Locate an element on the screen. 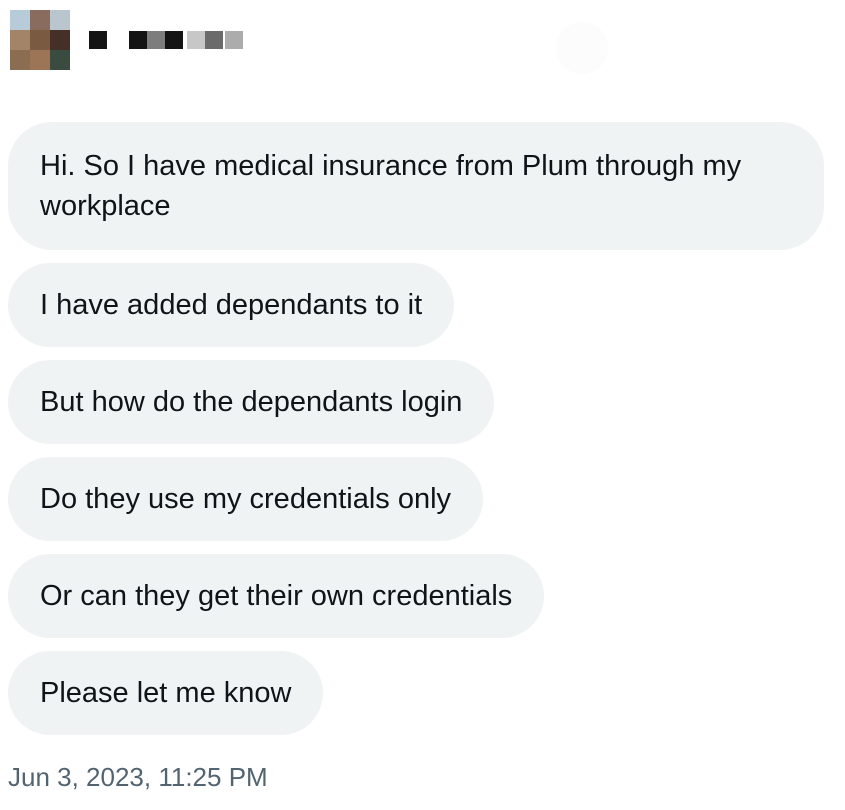 The image size is (845, 810). message-bubble: Or can they get their own credentials is located at coordinates (276, 596).